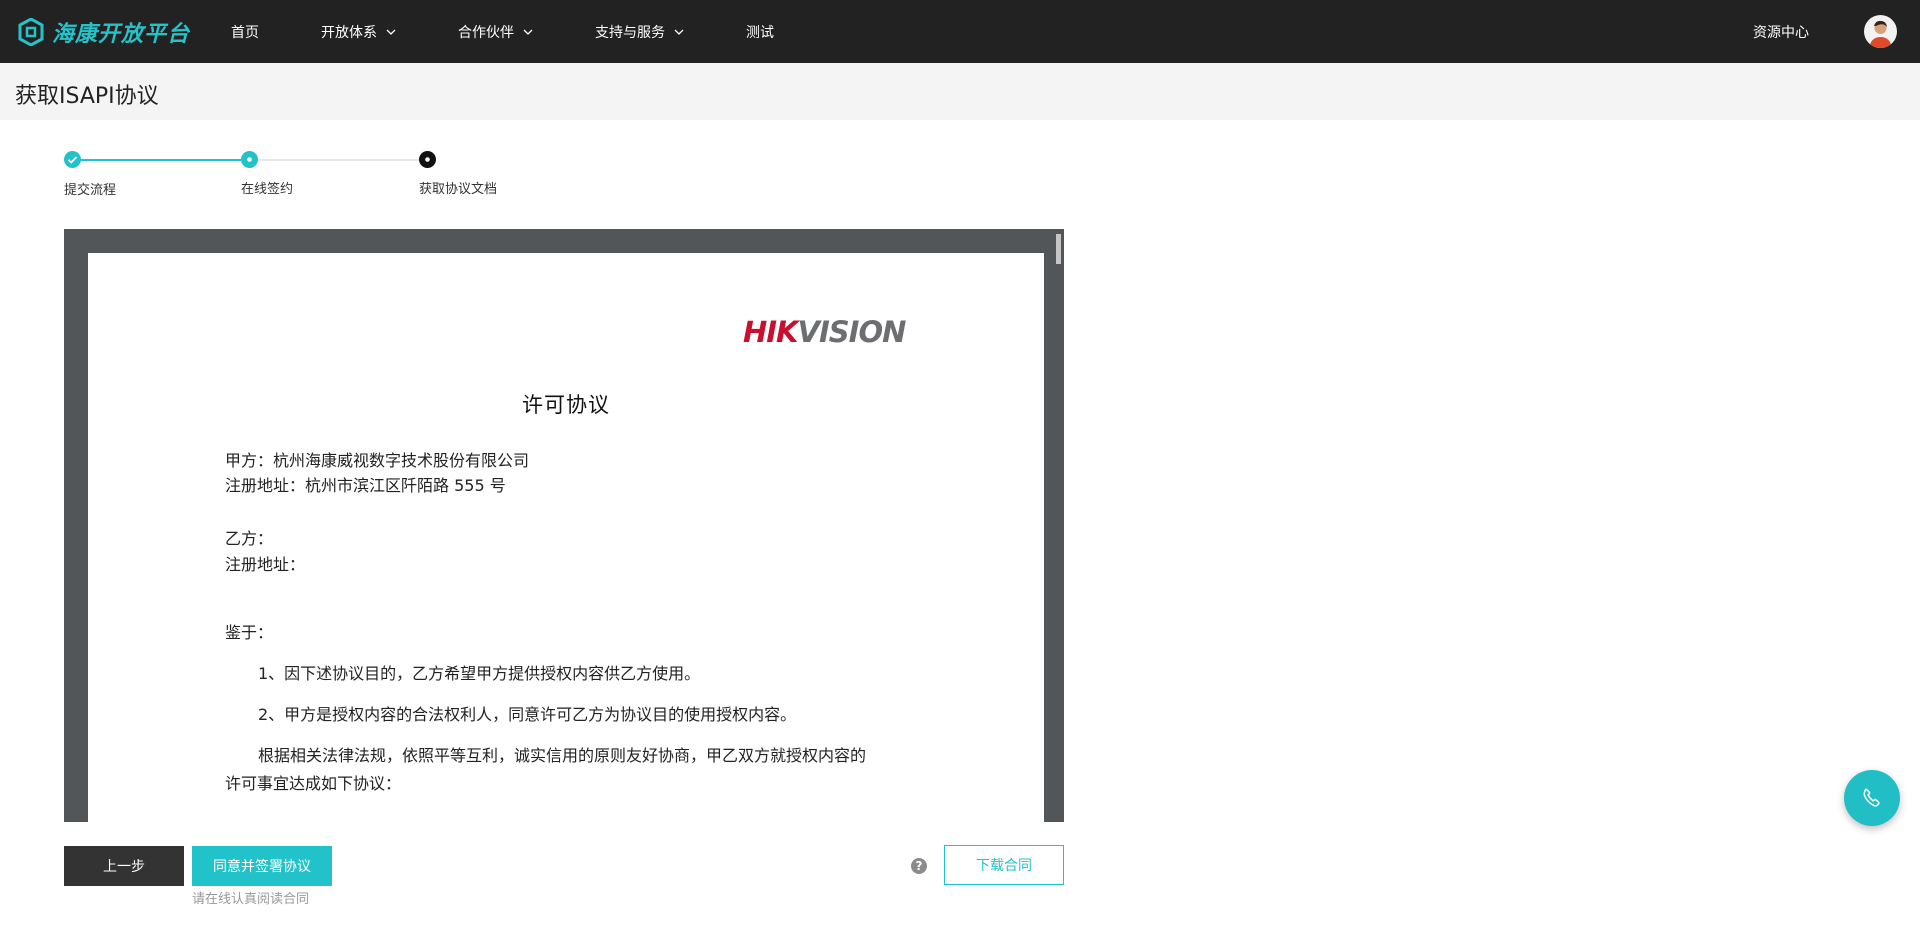 Image resolution: width=1920 pixels, height=937 pixels. What do you see at coordinates (562, 755) in the screenshot?
I see `agreement-intro: 根据相关法律法规，依照平等互利，诚实信用的原则友好协商，甲乙双方就授权内容的` at bounding box center [562, 755].